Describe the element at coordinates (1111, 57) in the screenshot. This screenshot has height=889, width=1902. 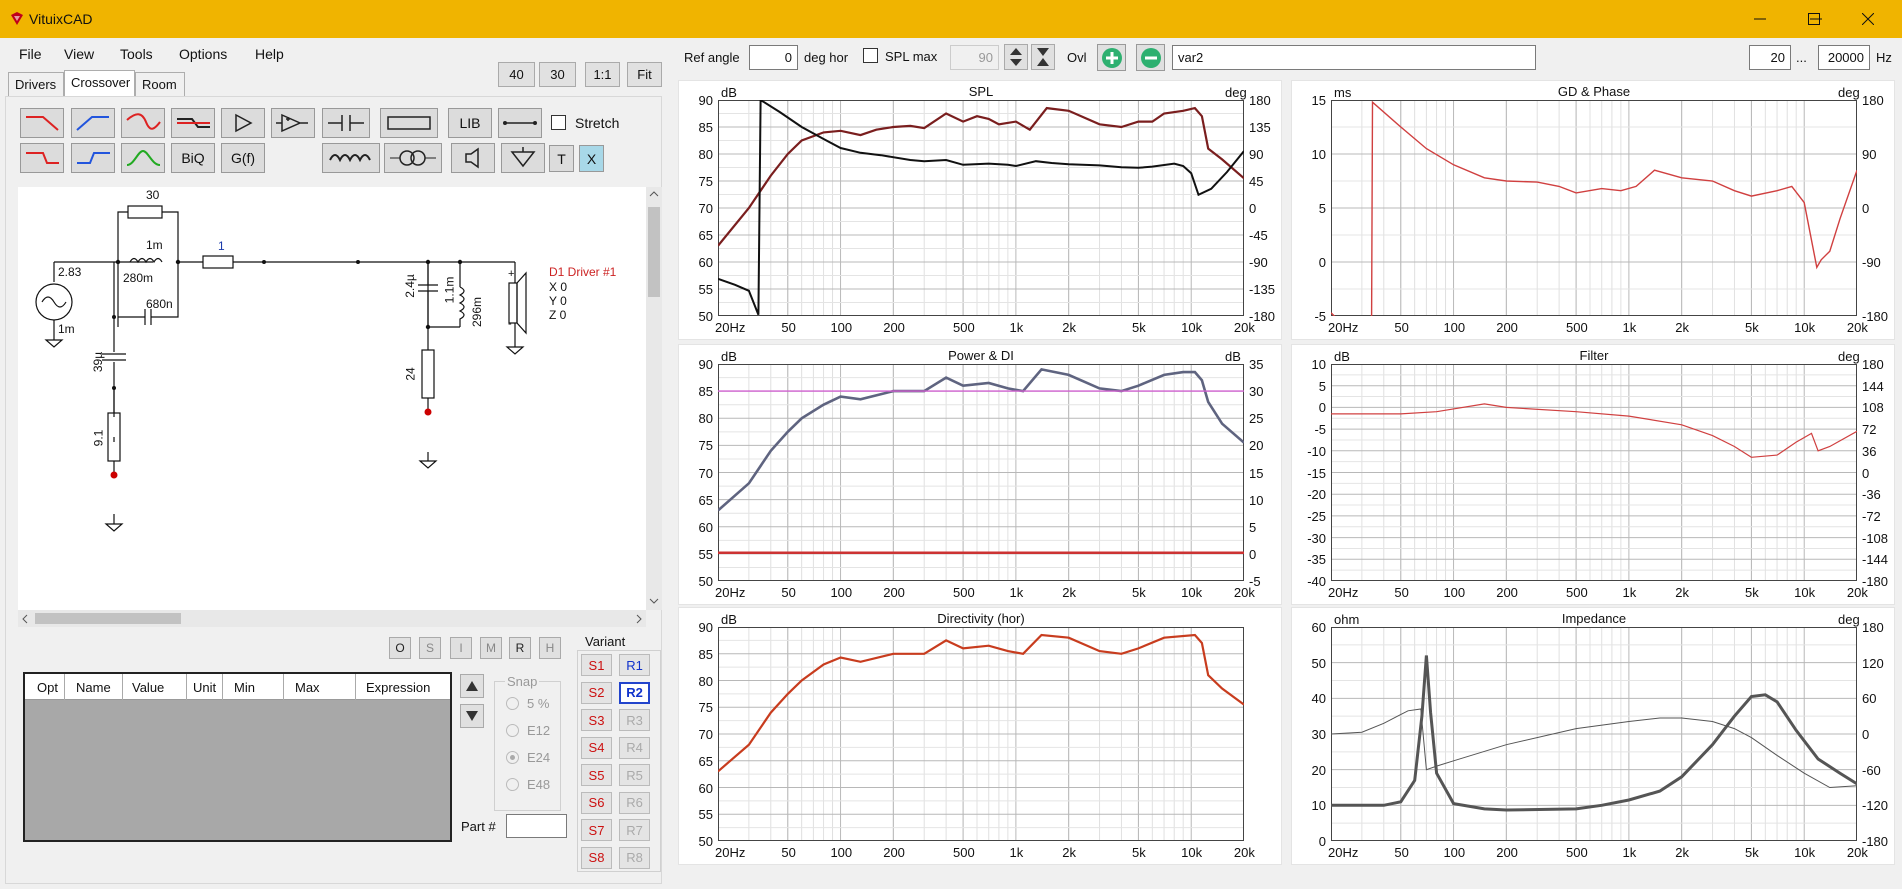
I see `add-overlay-button` at that location.